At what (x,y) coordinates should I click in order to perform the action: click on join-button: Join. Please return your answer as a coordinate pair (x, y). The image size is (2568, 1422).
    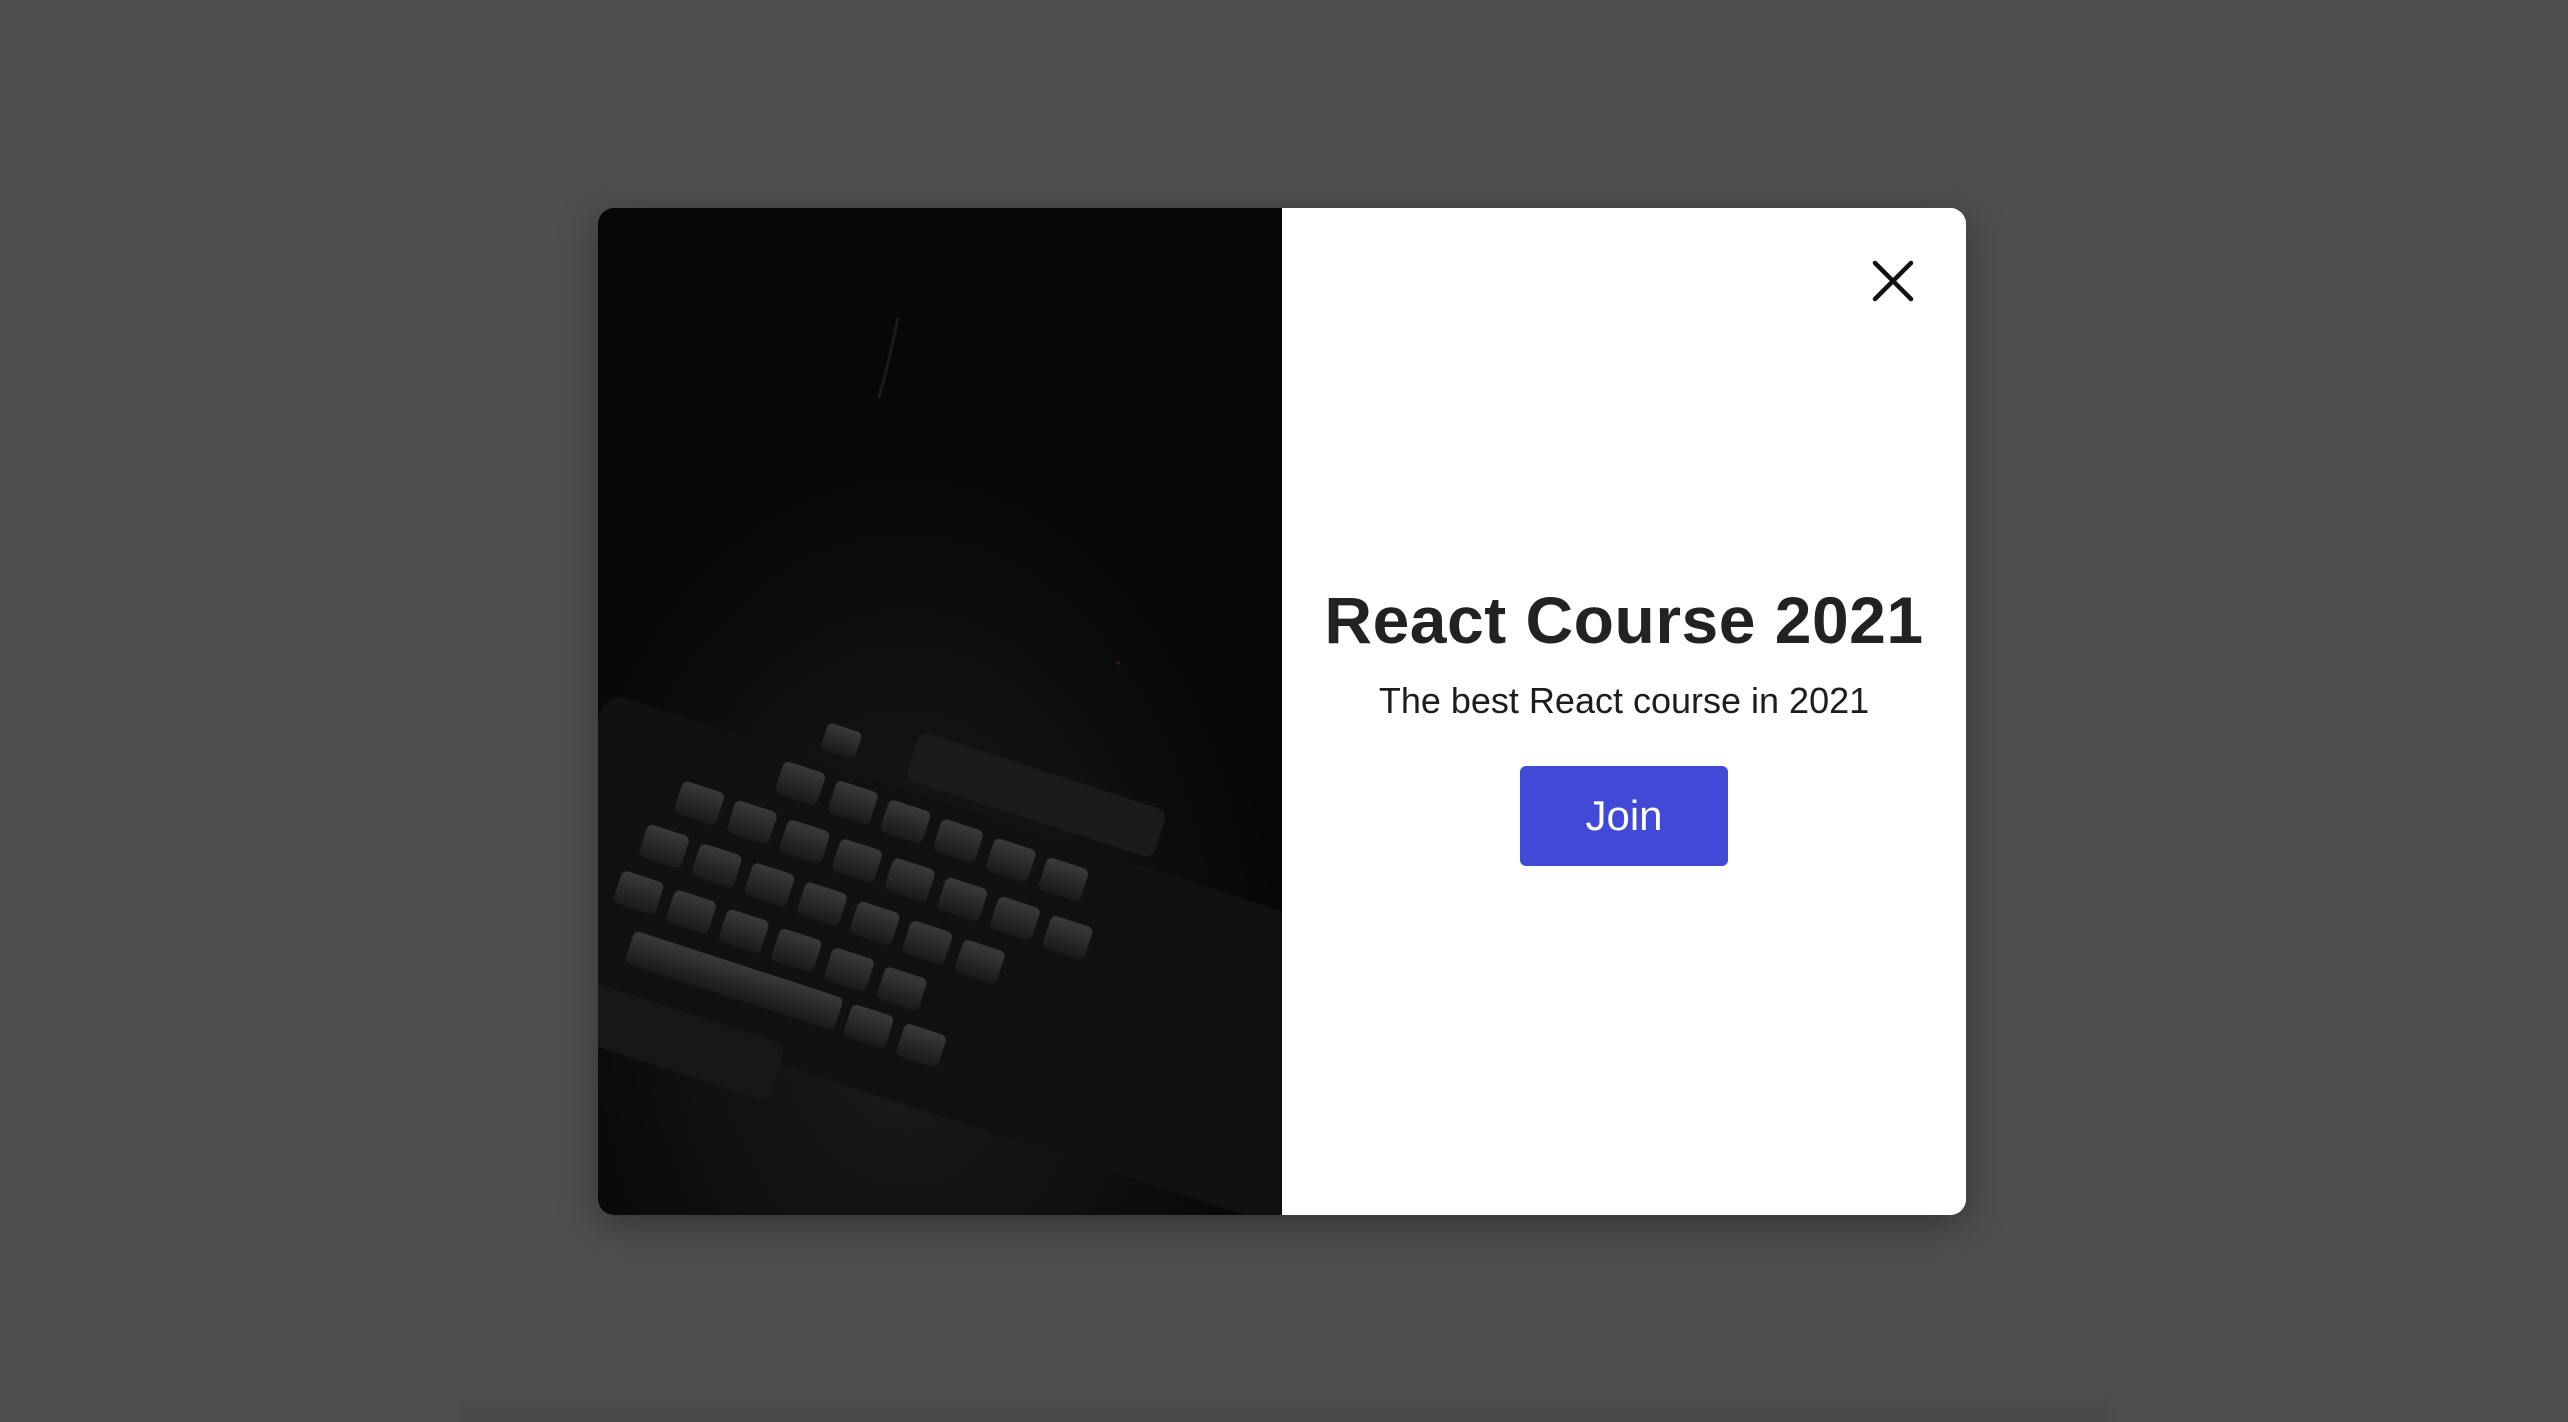
    Looking at the image, I should click on (1624, 815).